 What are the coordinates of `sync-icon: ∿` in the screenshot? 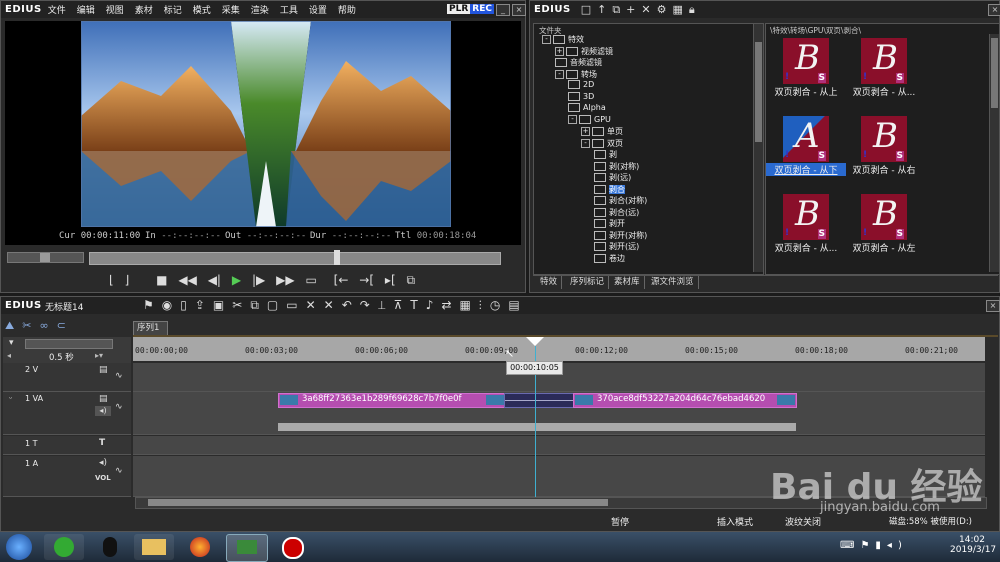 It's located at (119, 376).